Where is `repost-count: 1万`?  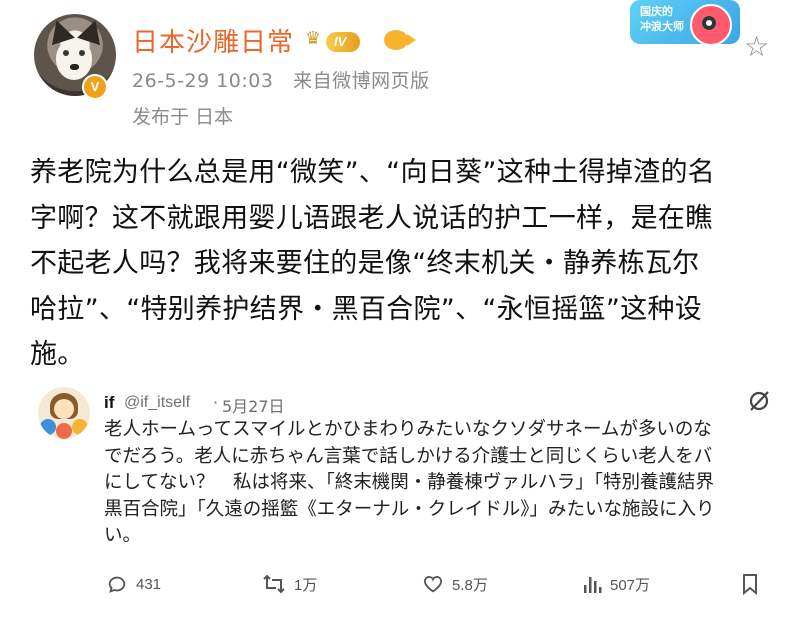 repost-count: 1万 is located at coordinates (306, 585).